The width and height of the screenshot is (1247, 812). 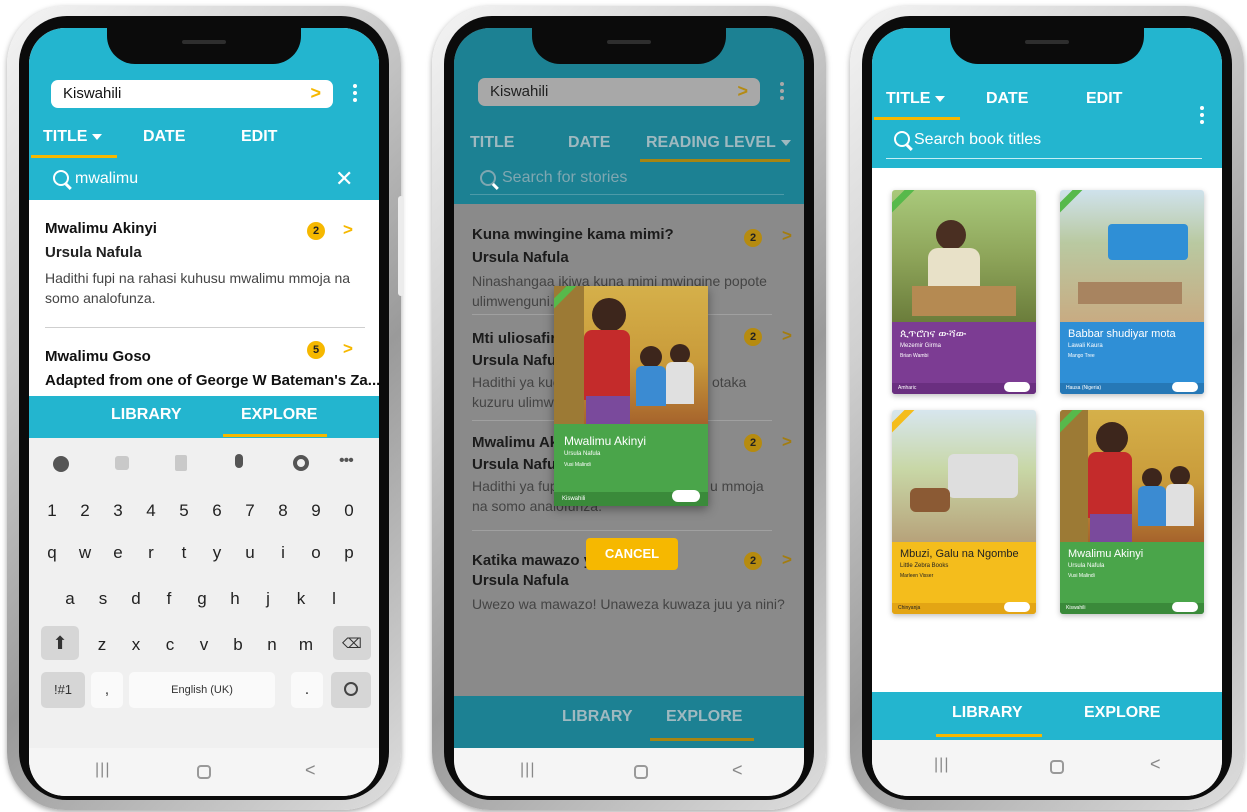 I want to click on key-k: k, so click(x=301, y=599).